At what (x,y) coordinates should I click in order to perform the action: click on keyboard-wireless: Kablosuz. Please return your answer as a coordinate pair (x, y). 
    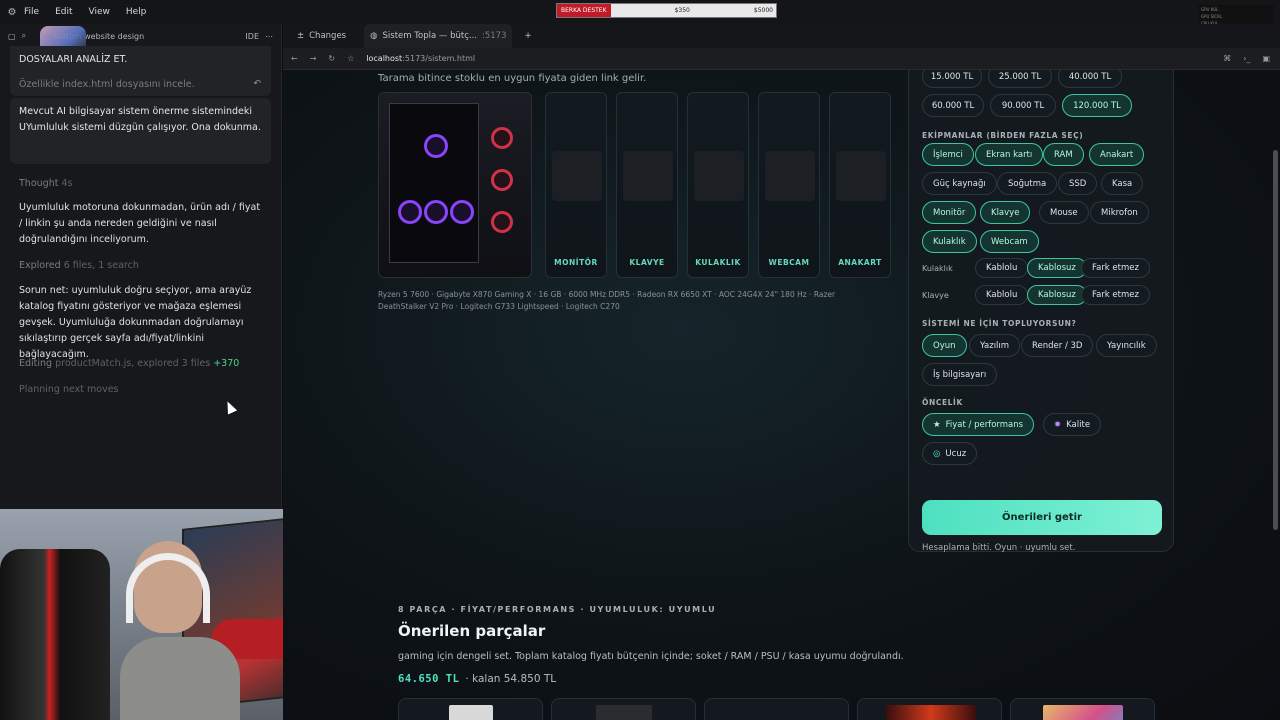
    Looking at the image, I should click on (1057, 295).